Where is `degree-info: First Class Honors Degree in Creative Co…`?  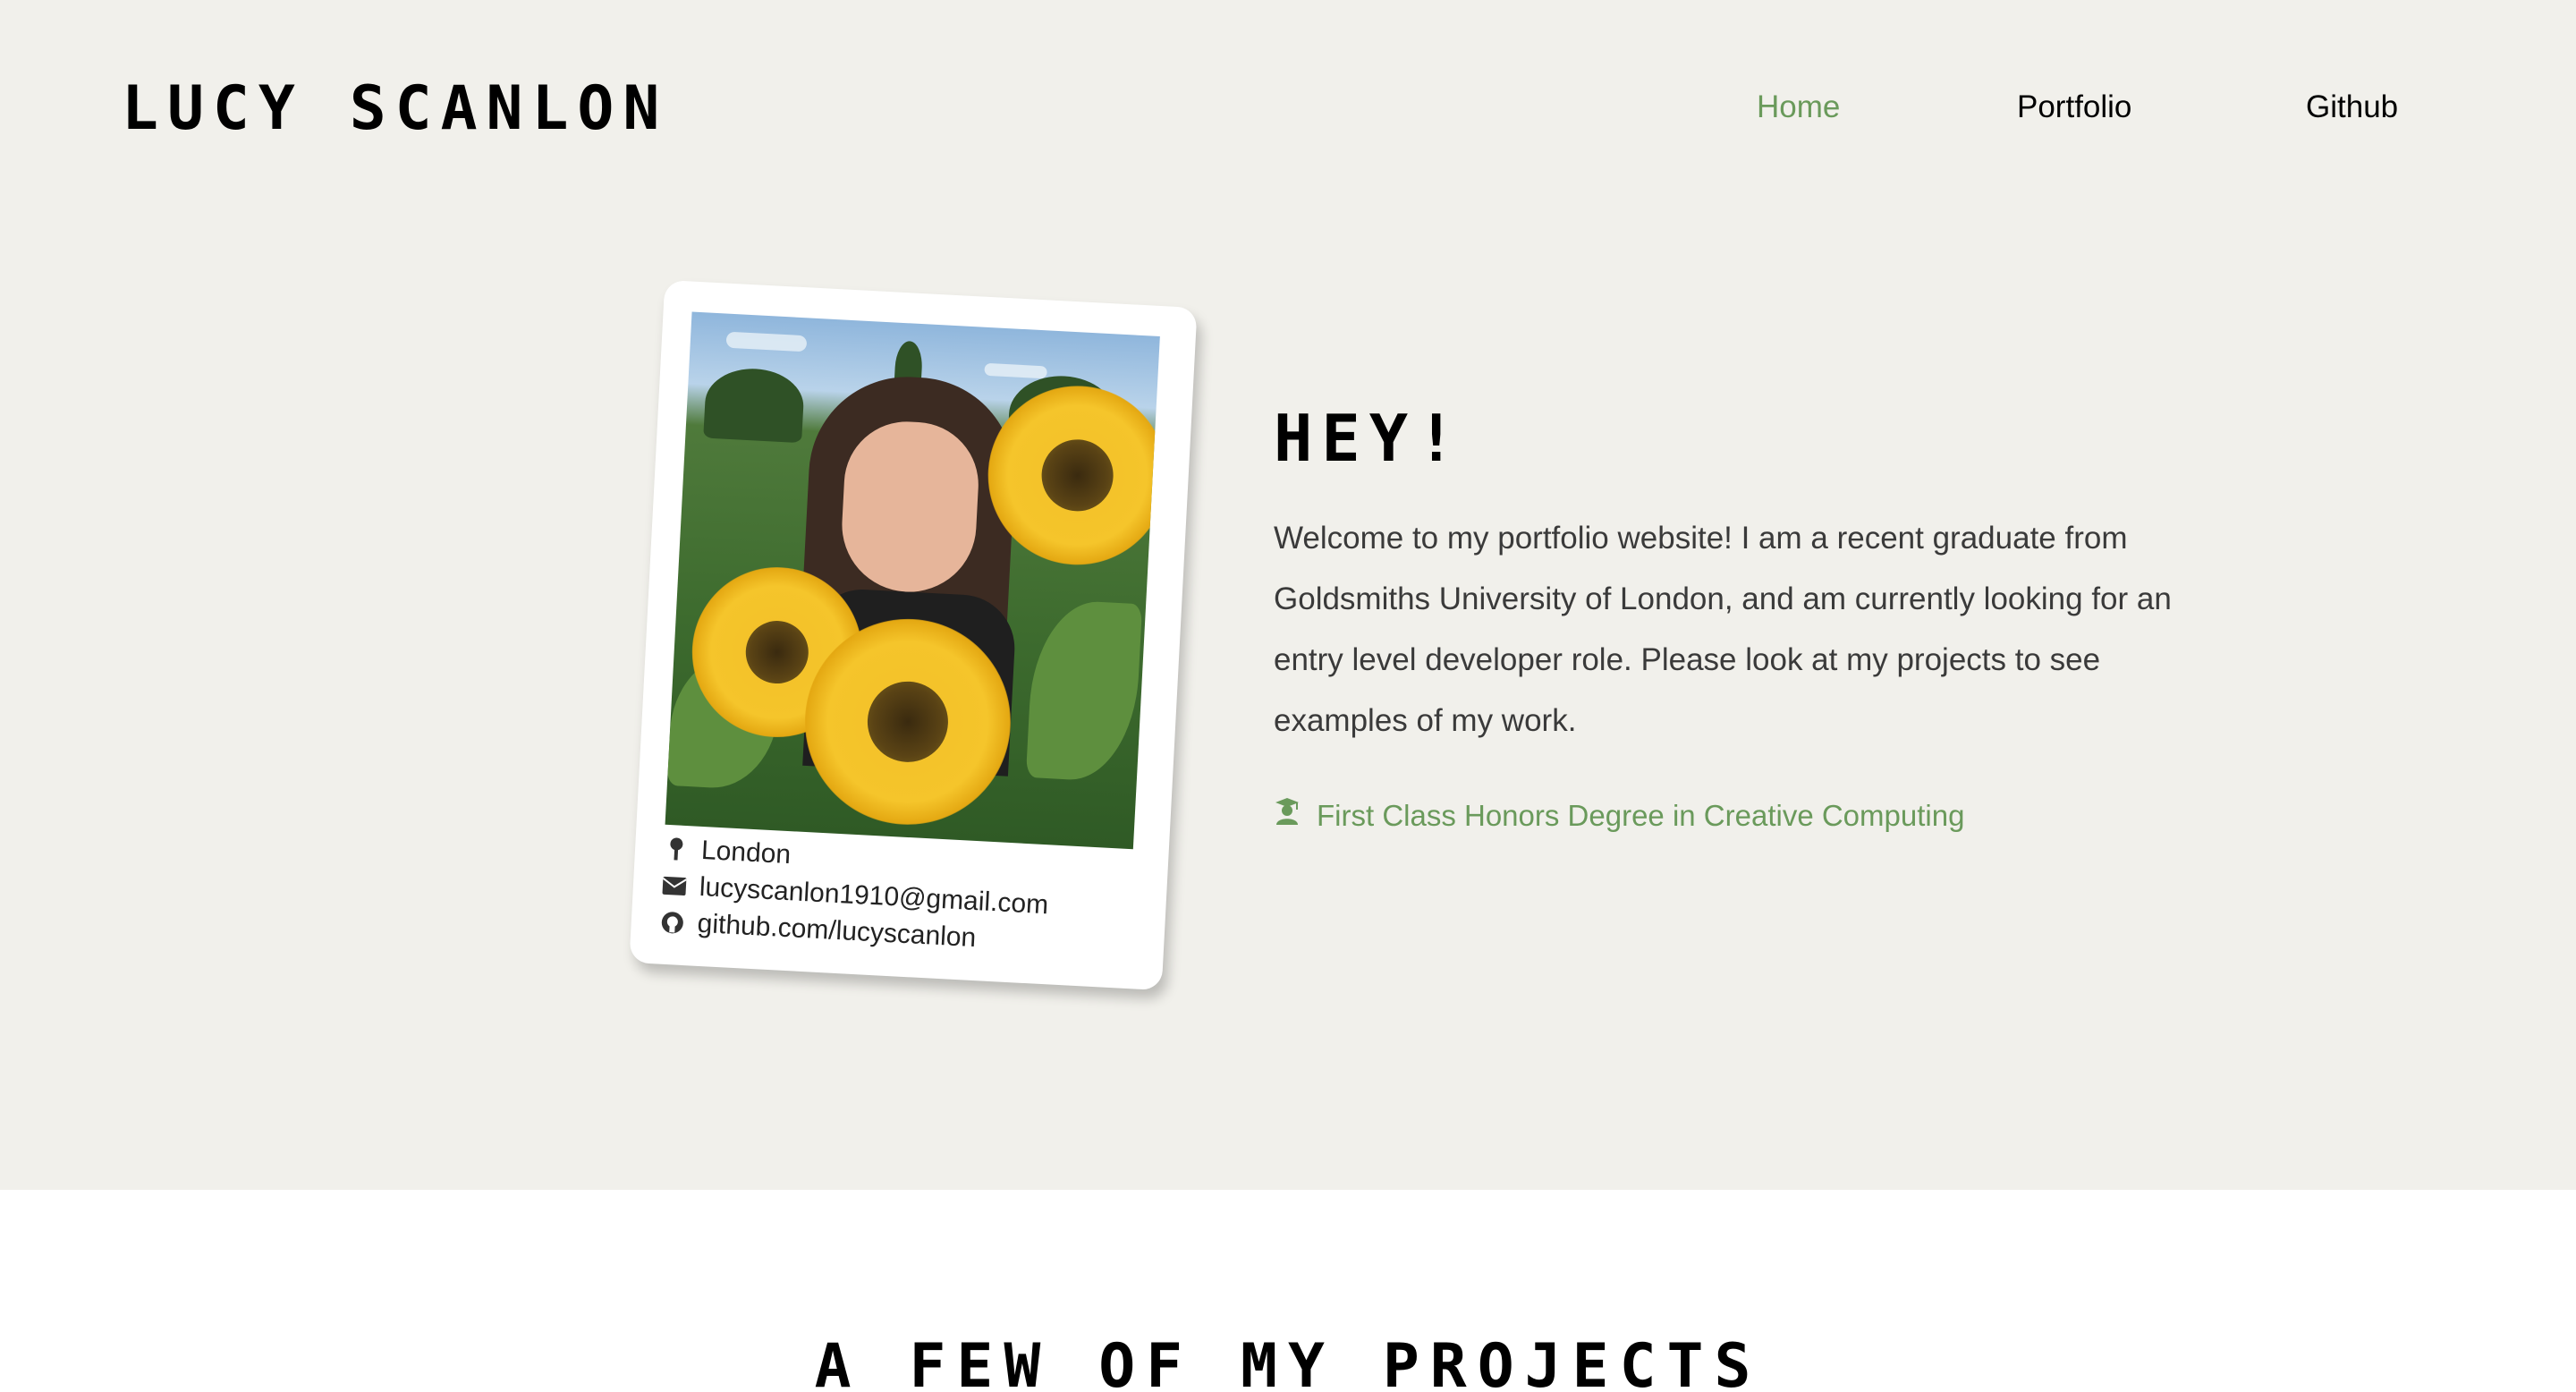 degree-info: First Class Honors Degree in Creative Co… is located at coordinates (1619, 815).